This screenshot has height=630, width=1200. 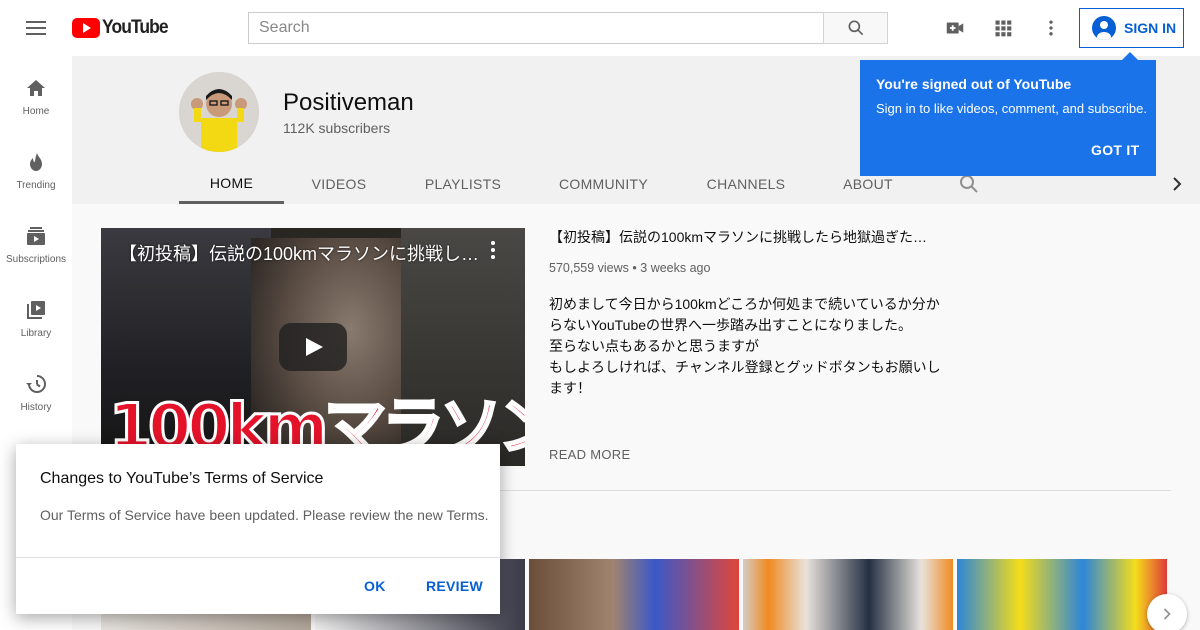 I want to click on tab-community: COMMUNITY, so click(x=603, y=184).